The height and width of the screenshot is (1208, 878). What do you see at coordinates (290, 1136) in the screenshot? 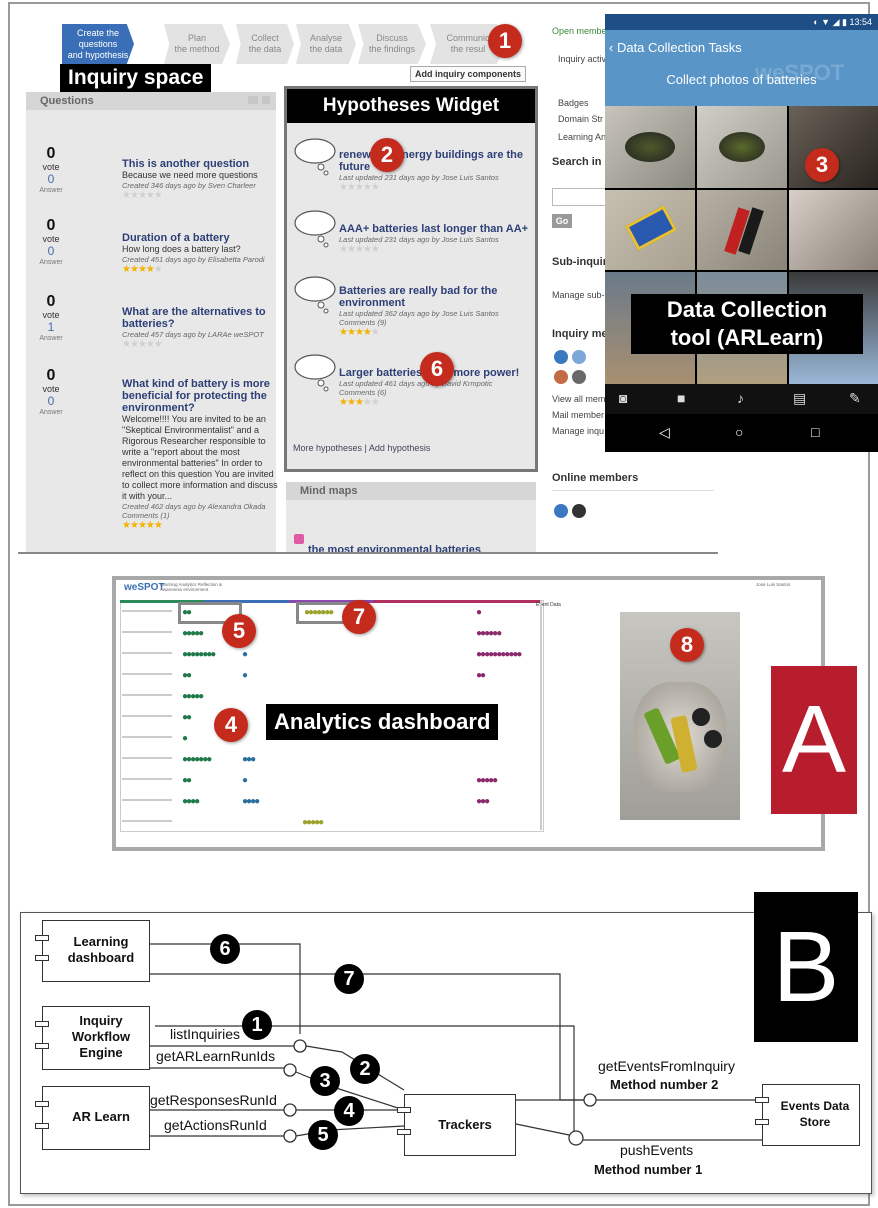
I see `socket-actions` at bounding box center [290, 1136].